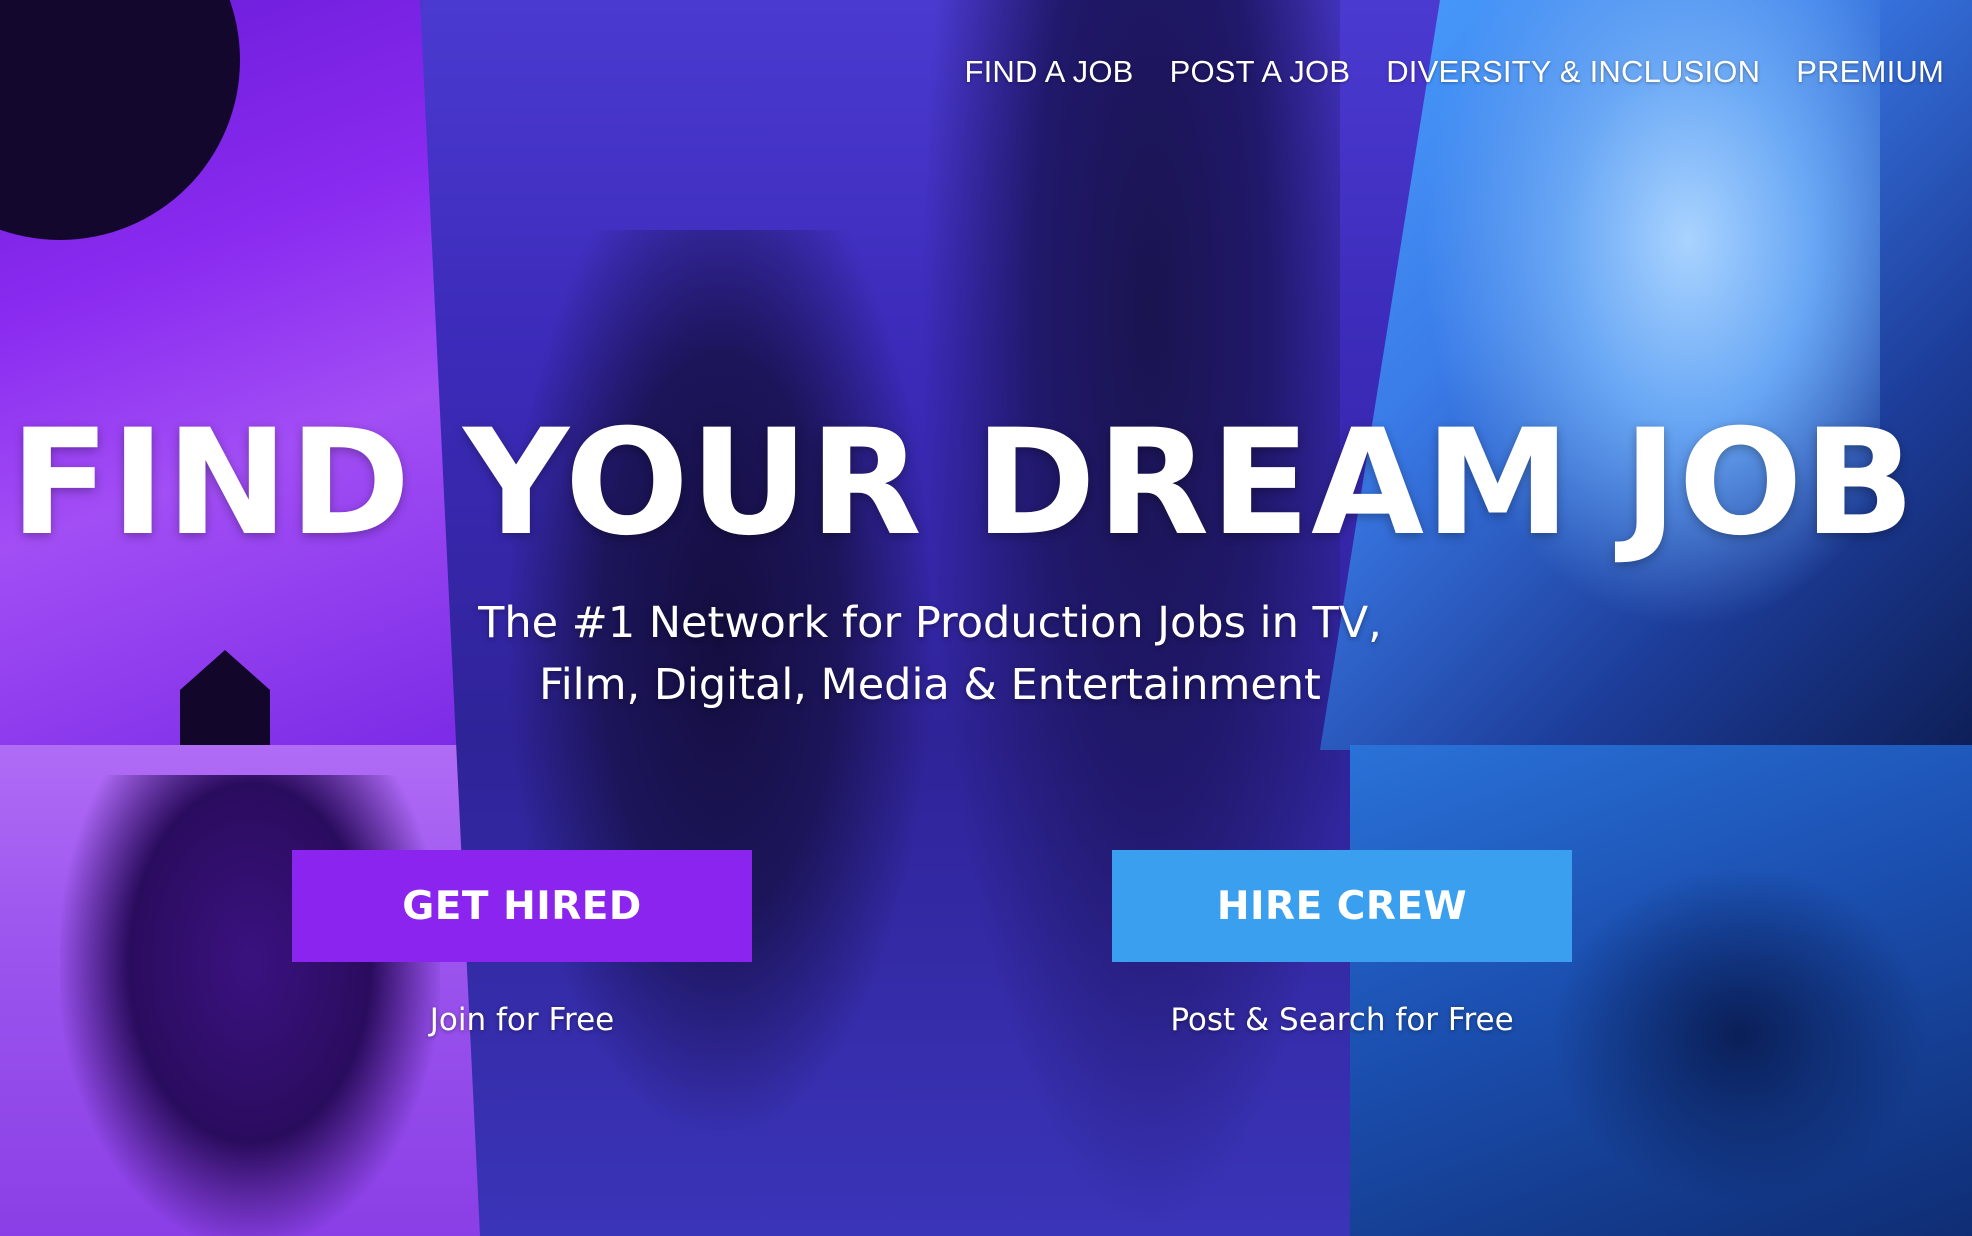 The height and width of the screenshot is (1236, 1972). Describe the element at coordinates (1342, 1020) in the screenshot. I see `hire-crew-sublabel: Post & Search for Free` at that location.